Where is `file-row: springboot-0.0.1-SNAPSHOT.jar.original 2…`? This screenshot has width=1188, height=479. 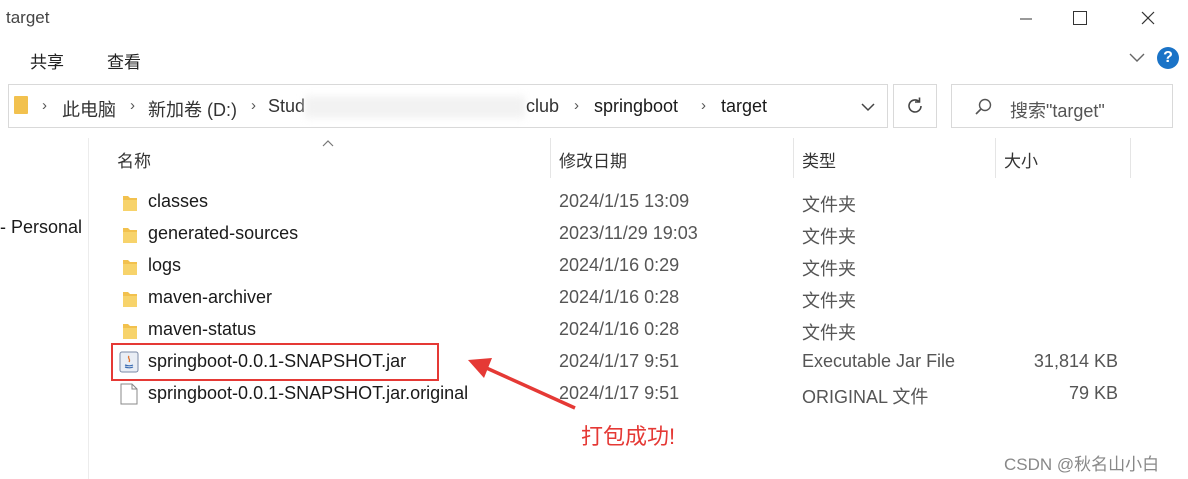
file-row: springboot-0.0.1-SNAPSHOT.jar.original 2… is located at coordinates (640, 394).